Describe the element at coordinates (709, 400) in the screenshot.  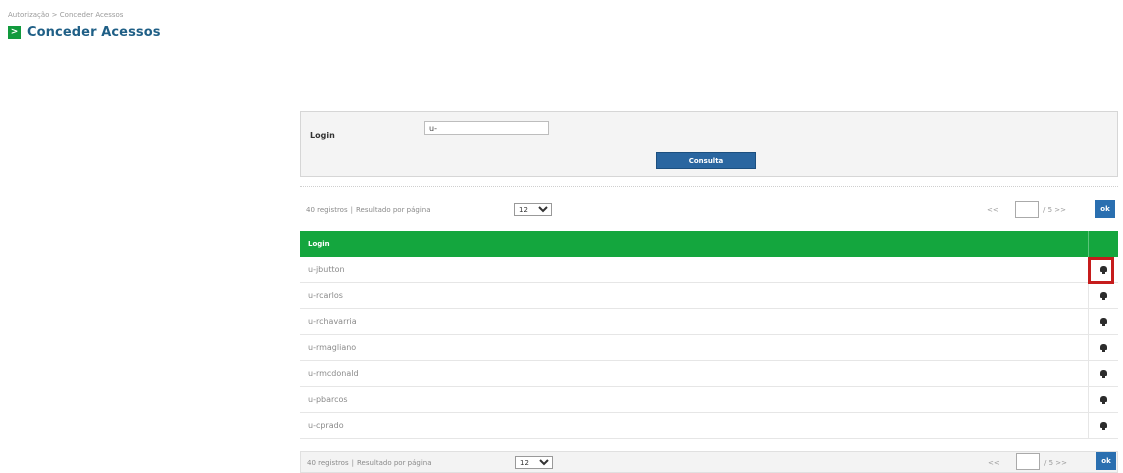
I see `table-row: u-pbarcos` at that location.